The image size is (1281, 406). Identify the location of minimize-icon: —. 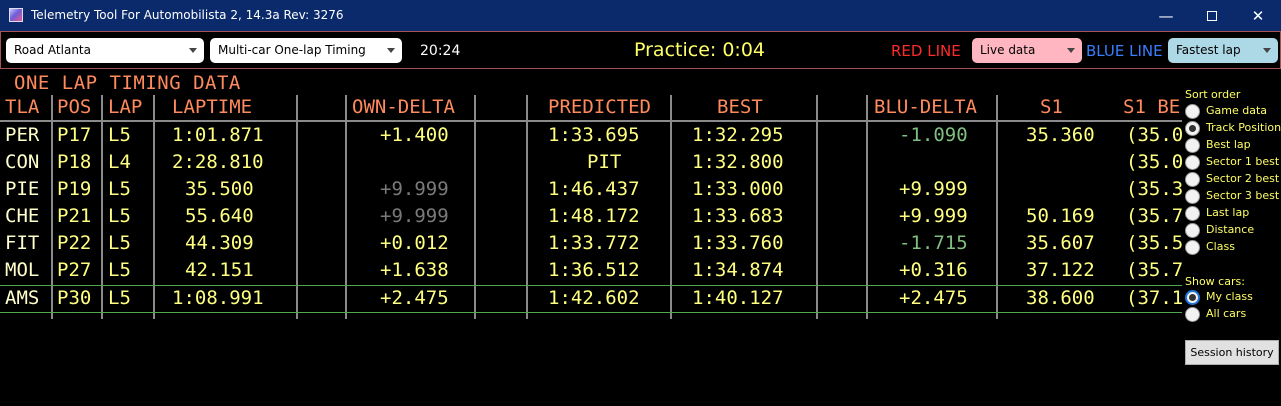
(1166, 15).